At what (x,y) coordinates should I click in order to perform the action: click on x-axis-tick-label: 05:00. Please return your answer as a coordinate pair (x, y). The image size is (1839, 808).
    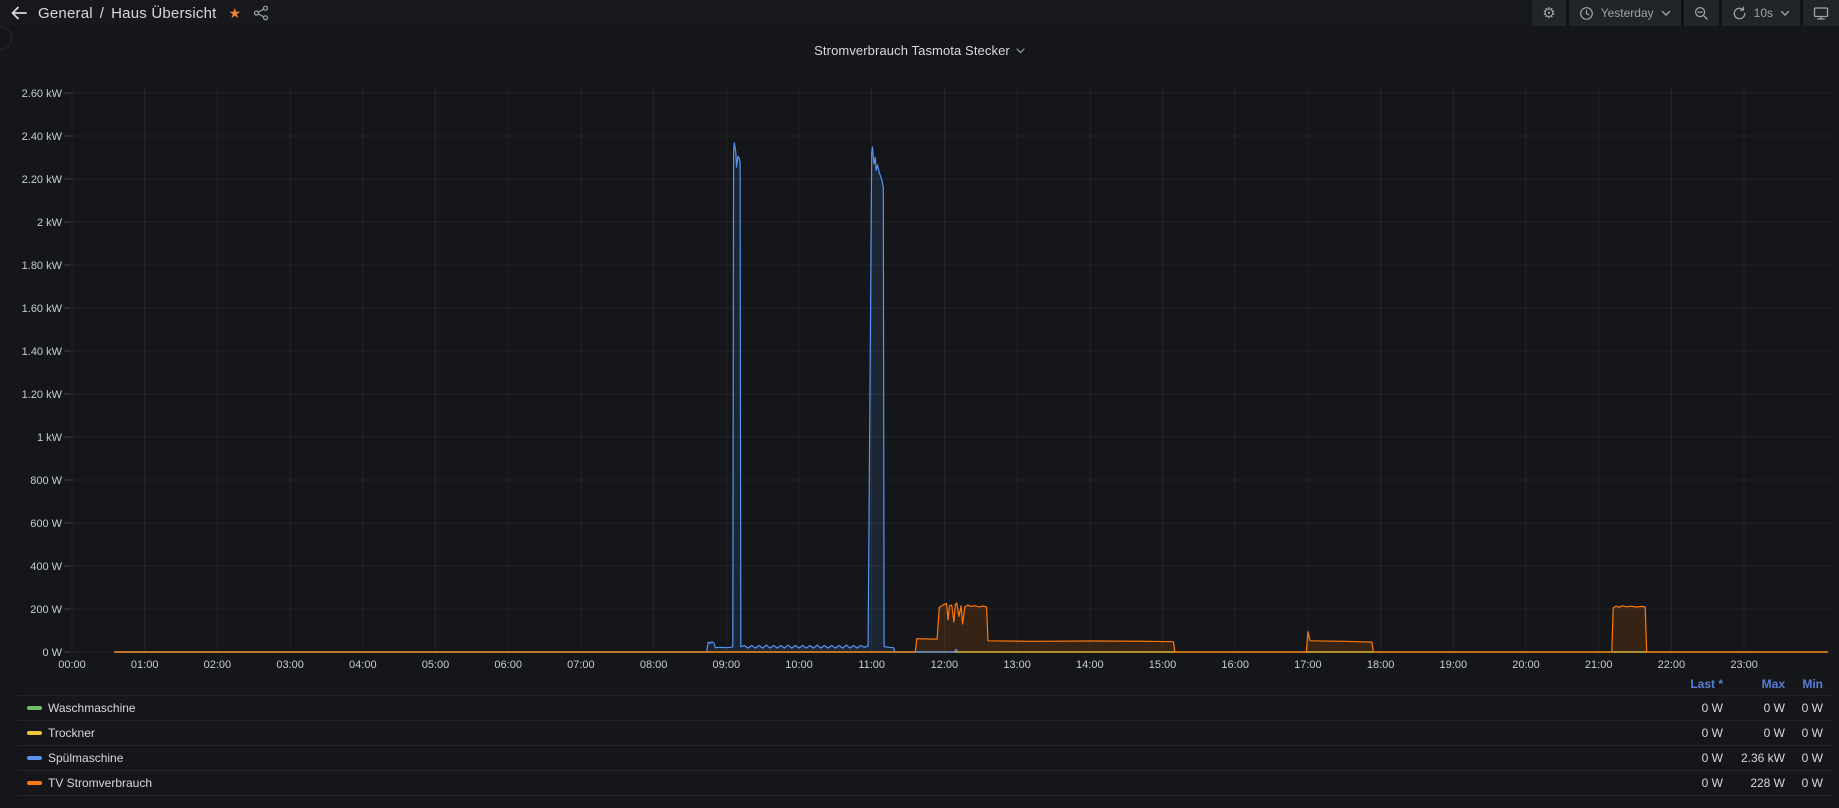
    Looking at the image, I should click on (436, 665).